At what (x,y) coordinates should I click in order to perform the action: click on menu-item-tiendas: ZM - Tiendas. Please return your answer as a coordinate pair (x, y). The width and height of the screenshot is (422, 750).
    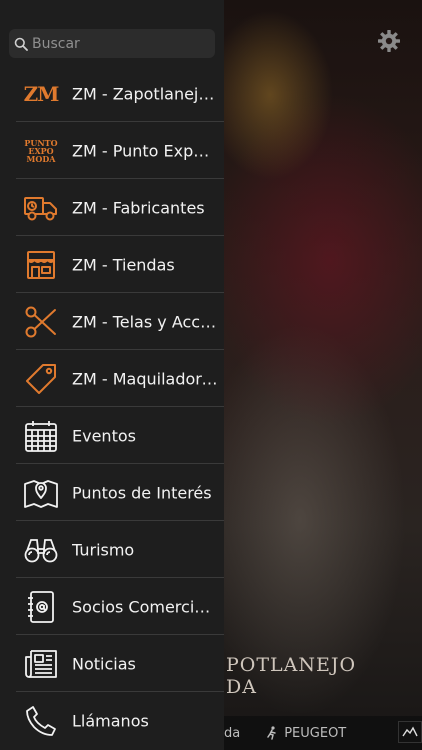
    Looking at the image, I should click on (112, 264).